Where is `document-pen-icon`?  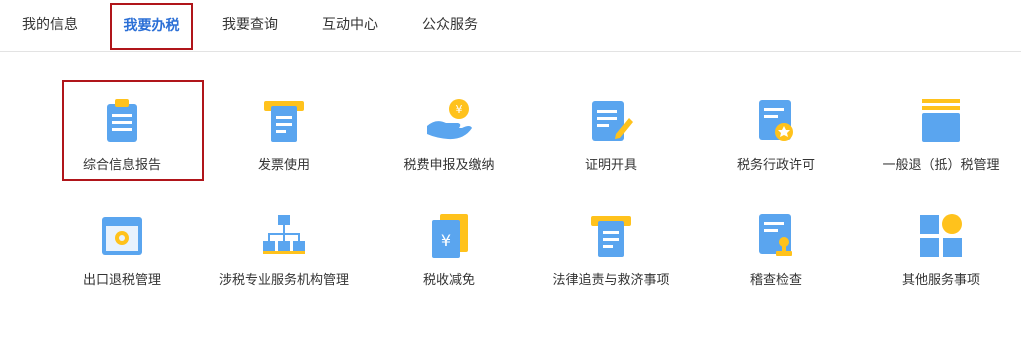 document-pen-icon is located at coordinates (612, 121).